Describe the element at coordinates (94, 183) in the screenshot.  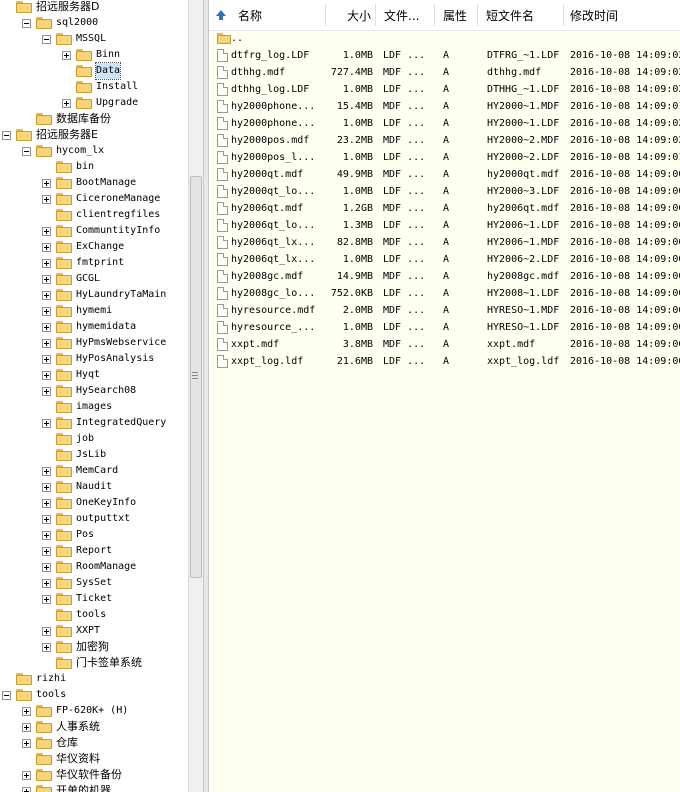
I see `tree-node: BootManage` at that location.